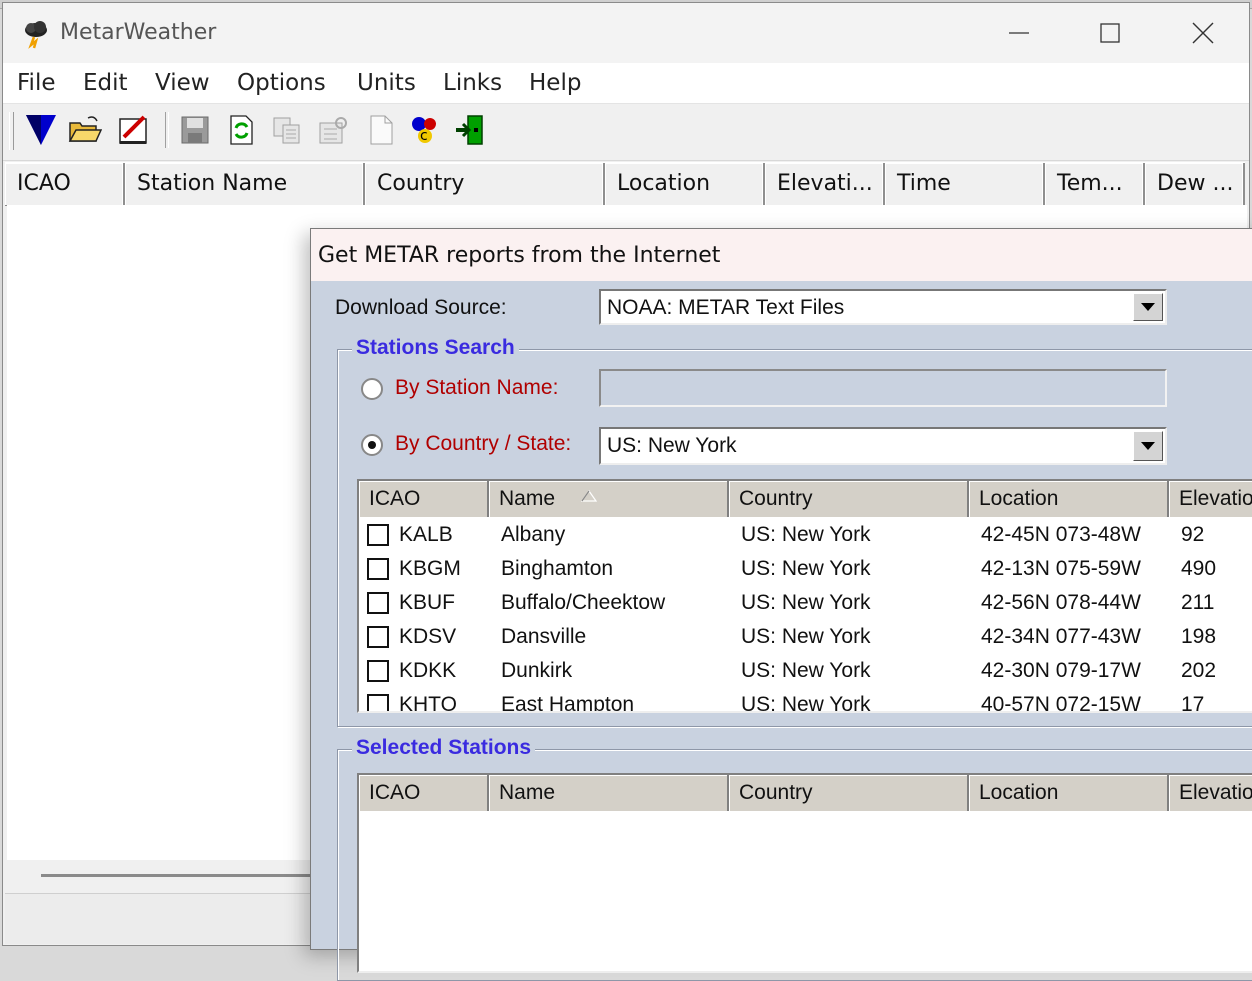 This screenshot has width=1252, height=981. Describe the element at coordinates (41, 130) in the screenshot. I see `download-button` at that location.